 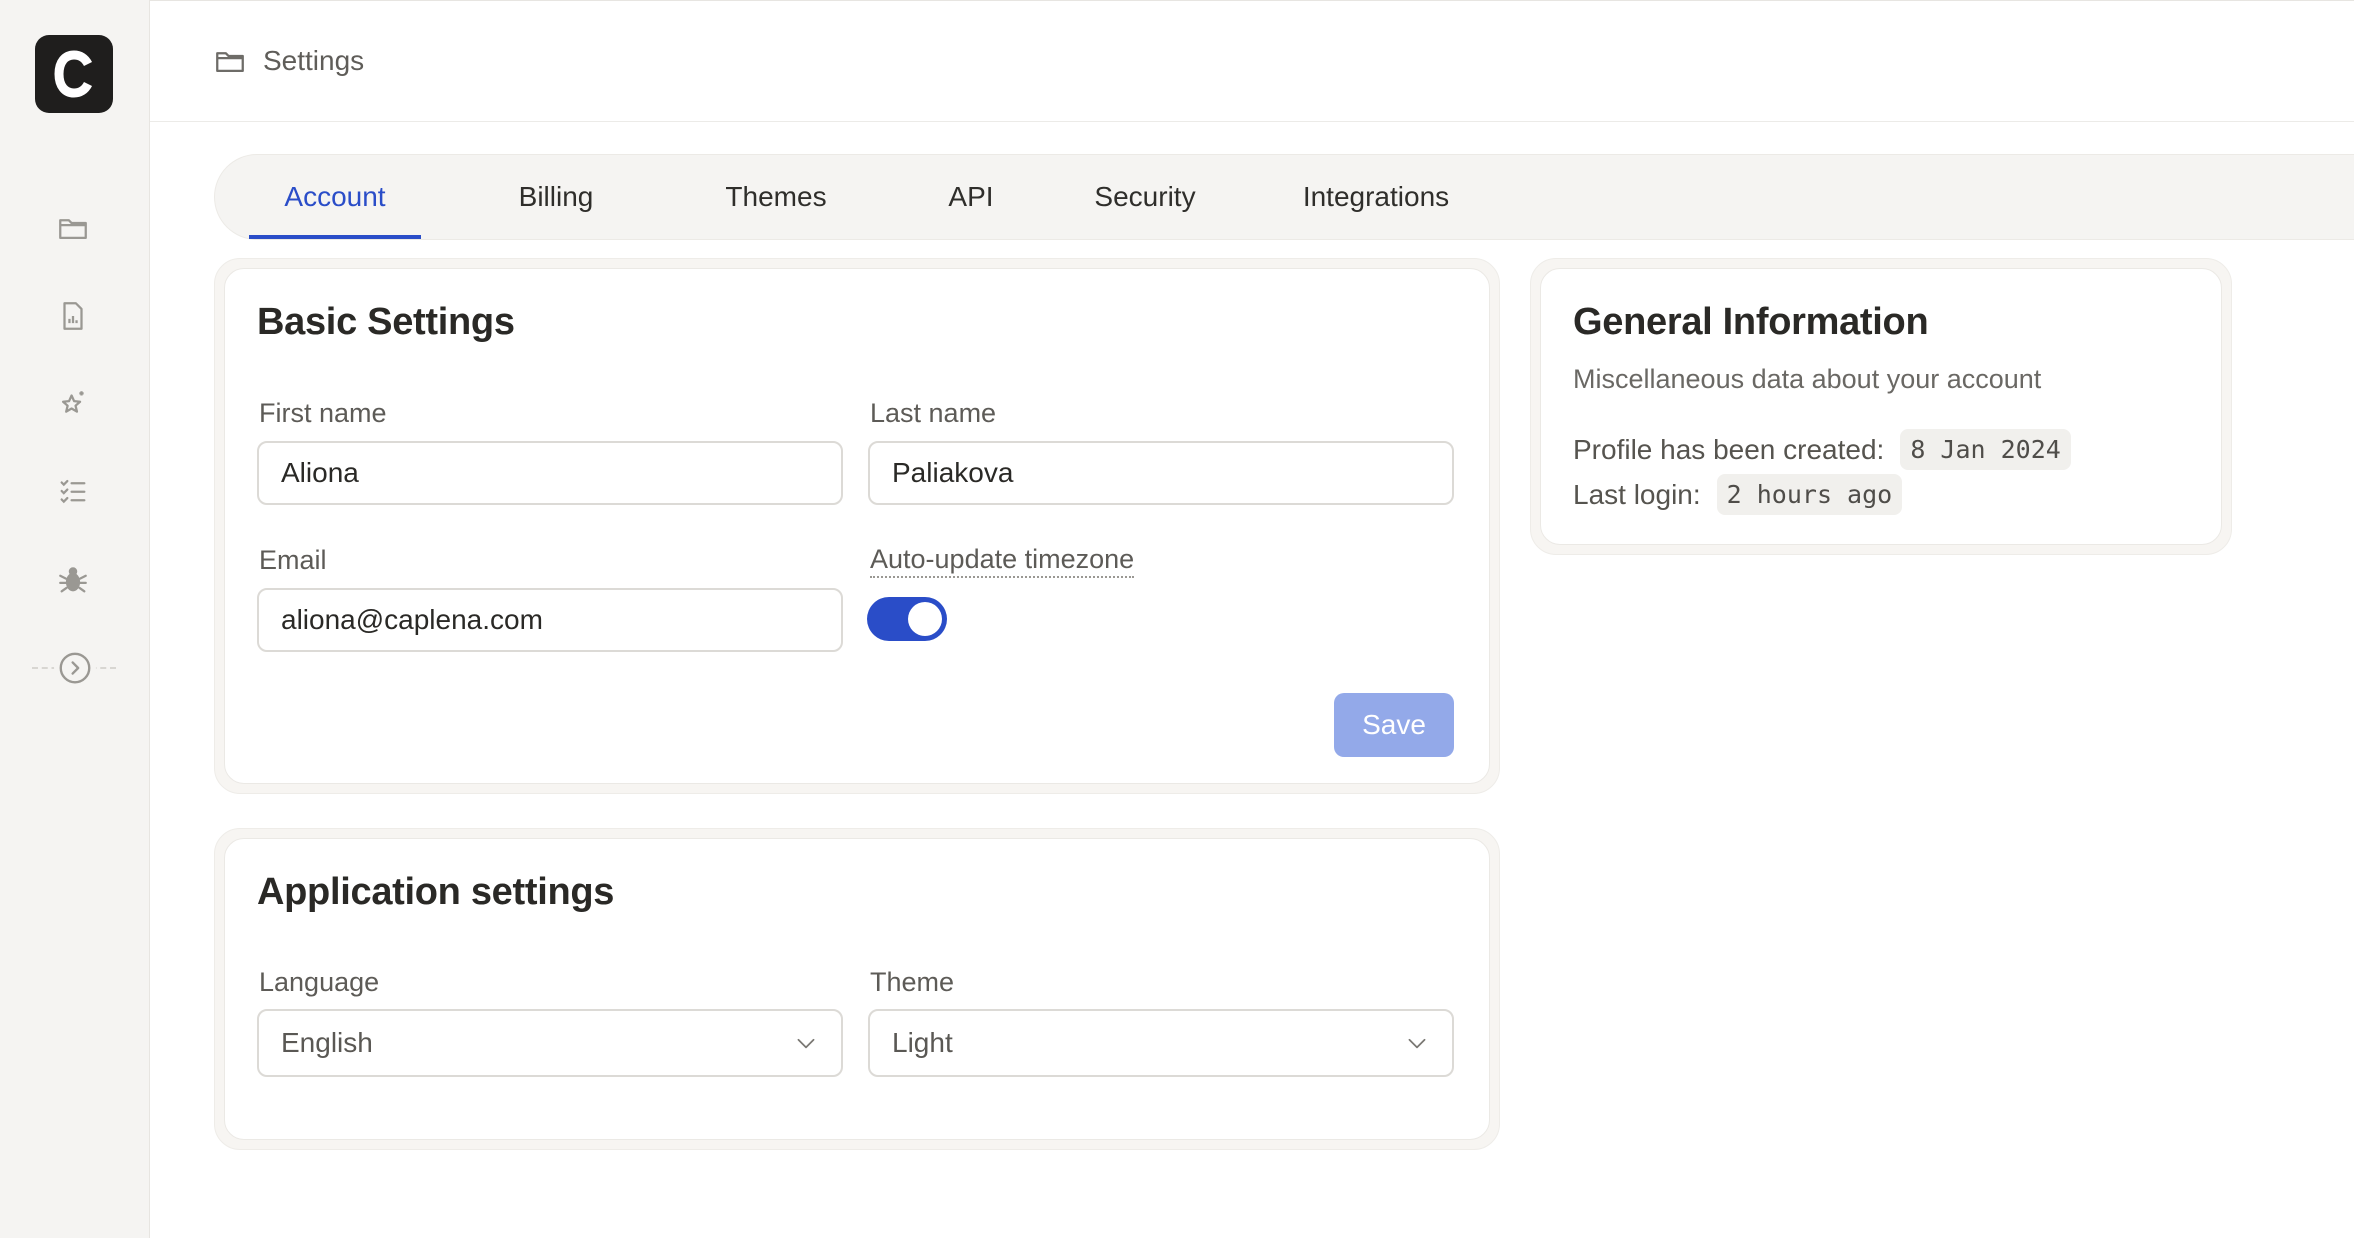 I want to click on sidebar, so click(x=75, y=619).